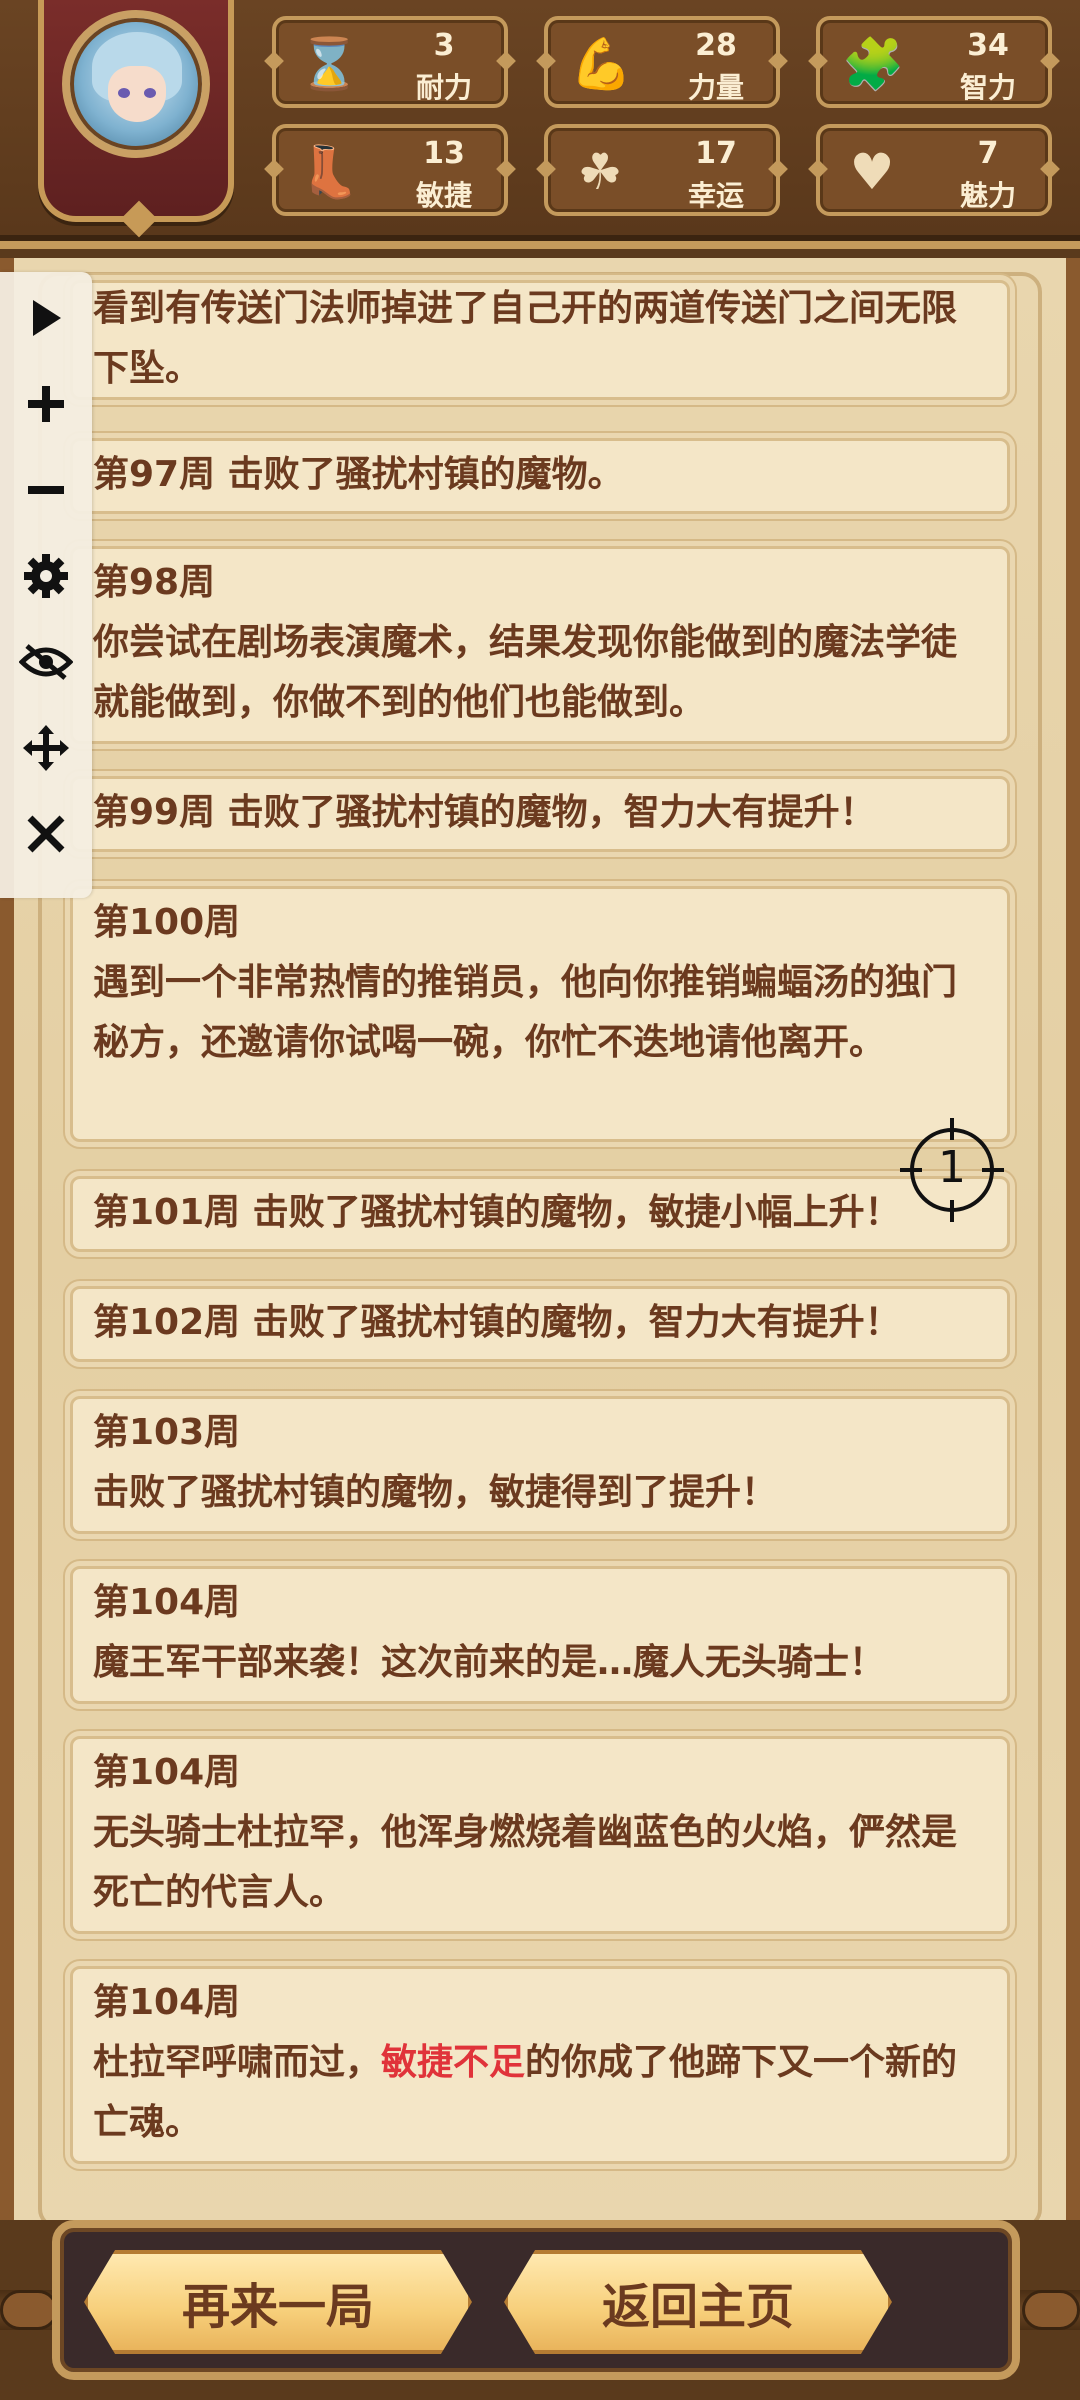 The width and height of the screenshot is (1080, 2400). Describe the element at coordinates (872, 172) in the screenshot. I see `heart-plus-icon: ♥` at that location.